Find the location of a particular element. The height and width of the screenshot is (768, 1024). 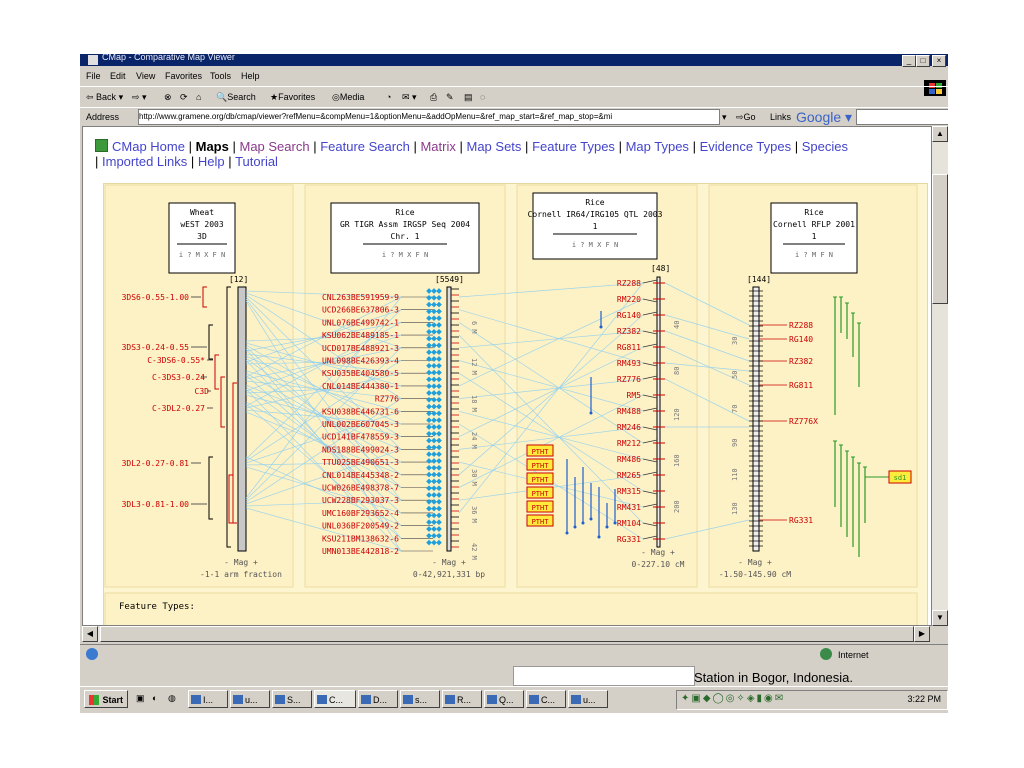

seq-feature-label: KSU035BE404580-5 is located at coordinates (360, 373).